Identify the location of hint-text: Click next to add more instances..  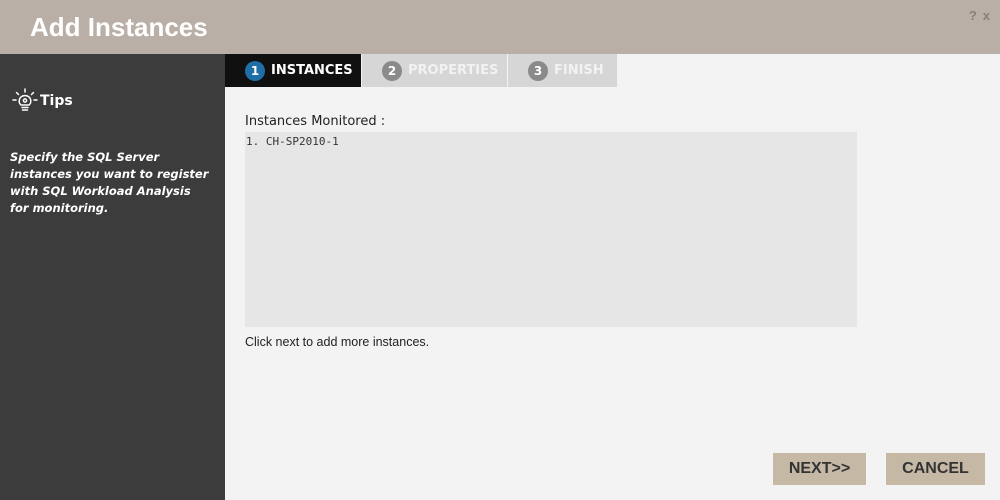
(337, 342).